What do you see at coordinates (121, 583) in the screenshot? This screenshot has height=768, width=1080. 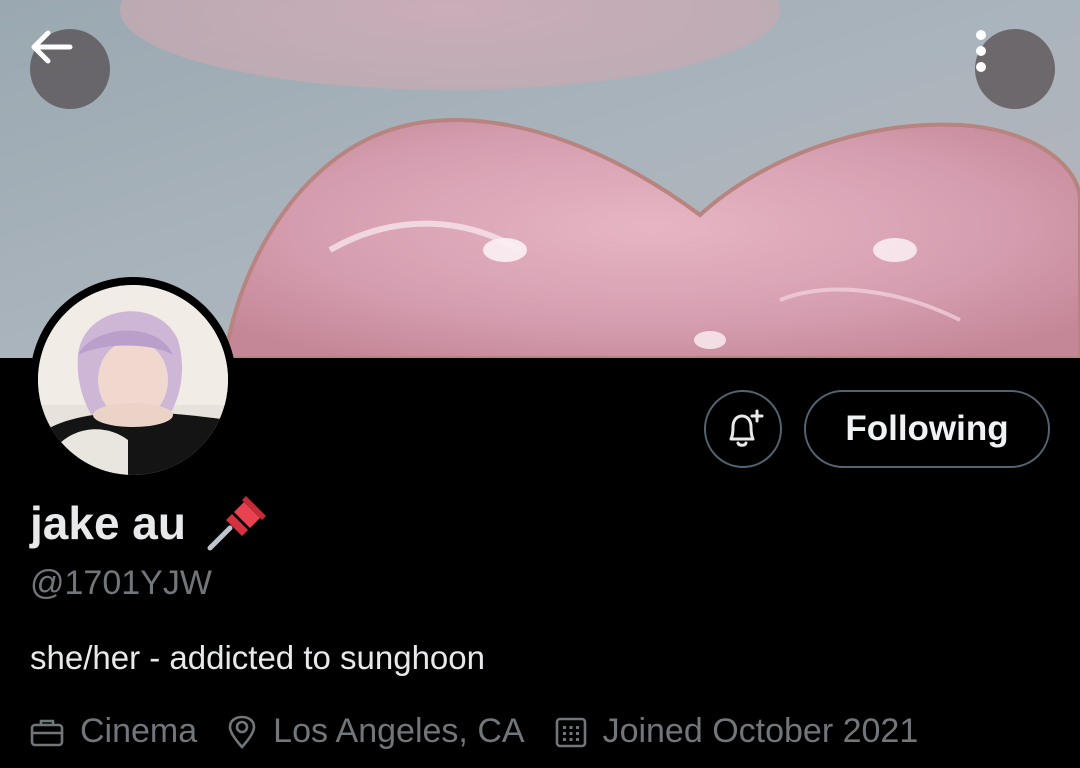 I see `user-handle: @1701YJW` at bounding box center [121, 583].